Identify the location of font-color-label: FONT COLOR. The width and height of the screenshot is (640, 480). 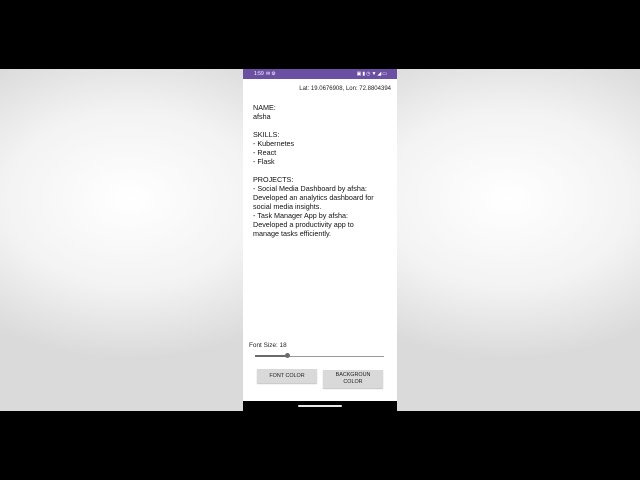
(287, 375).